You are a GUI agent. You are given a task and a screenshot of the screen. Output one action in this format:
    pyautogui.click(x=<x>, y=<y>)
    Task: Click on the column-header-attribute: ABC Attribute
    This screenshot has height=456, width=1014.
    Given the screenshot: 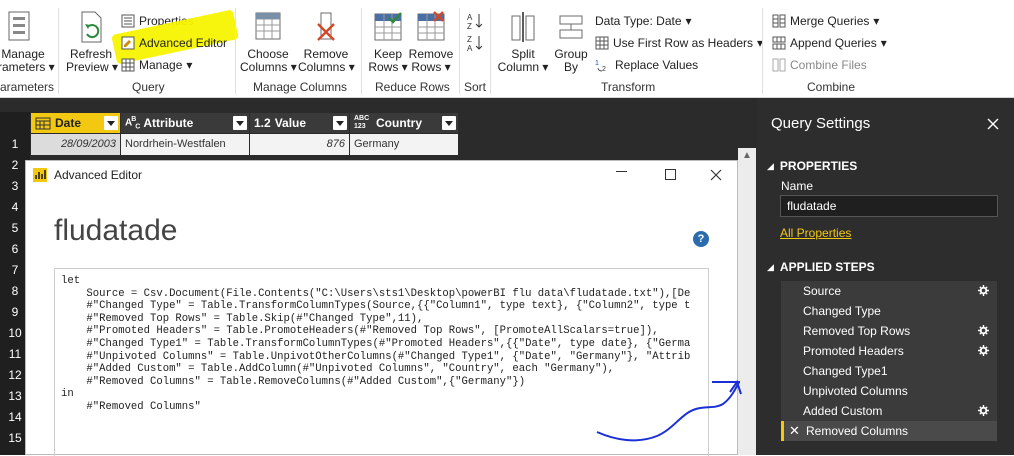 What is the action you would take?
    pyautogui.click(x=185, y=123)
    